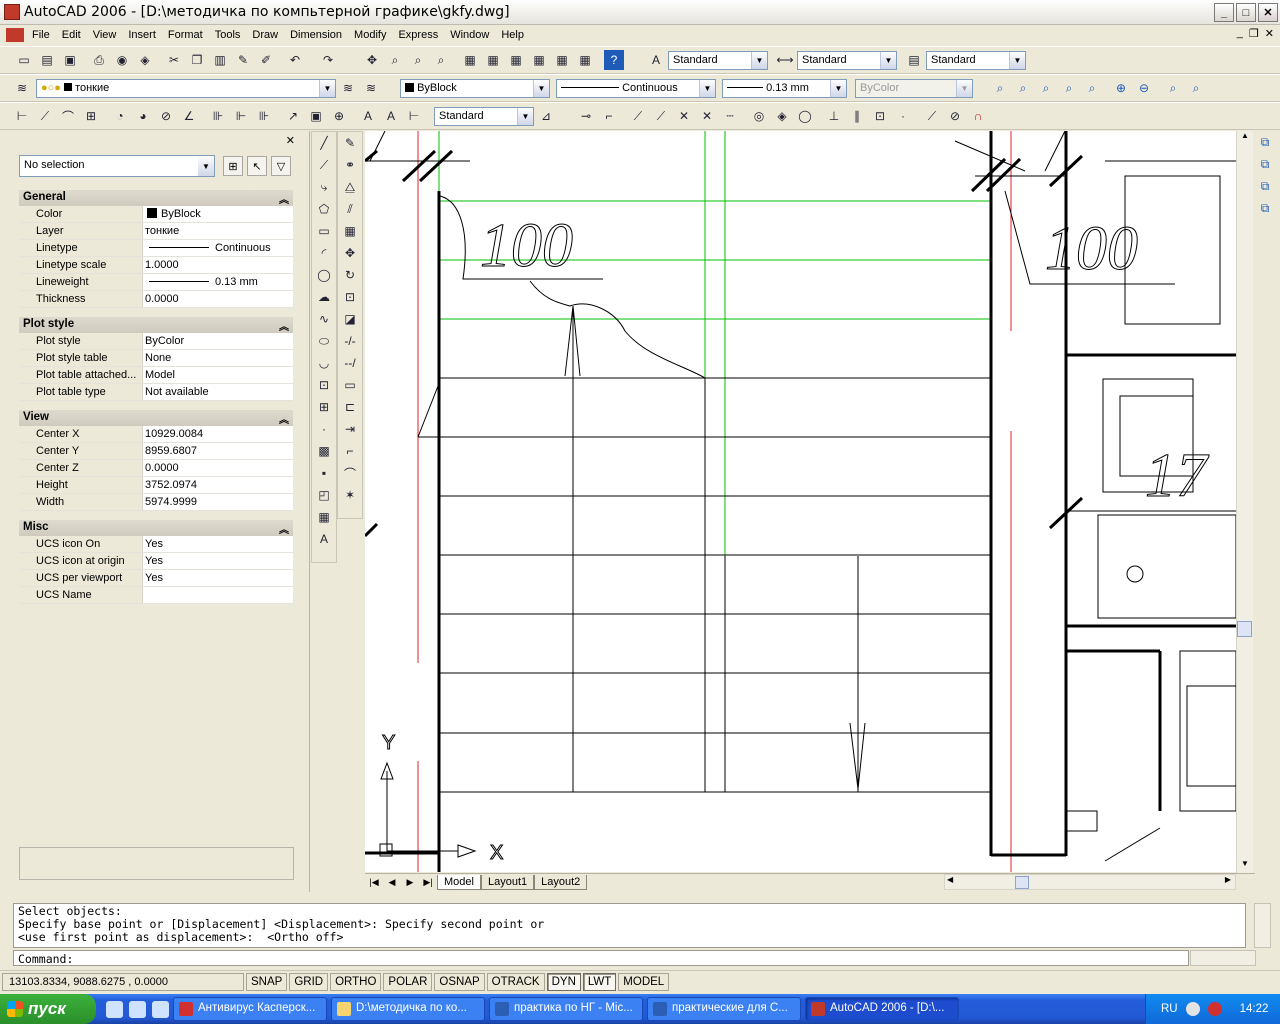 The image size is (1280, 1024). What do you see at coordinates (441, 60) in the screenshot?
I see `zoom-previous-icon: ⌕` at bounding box center [441, 60].